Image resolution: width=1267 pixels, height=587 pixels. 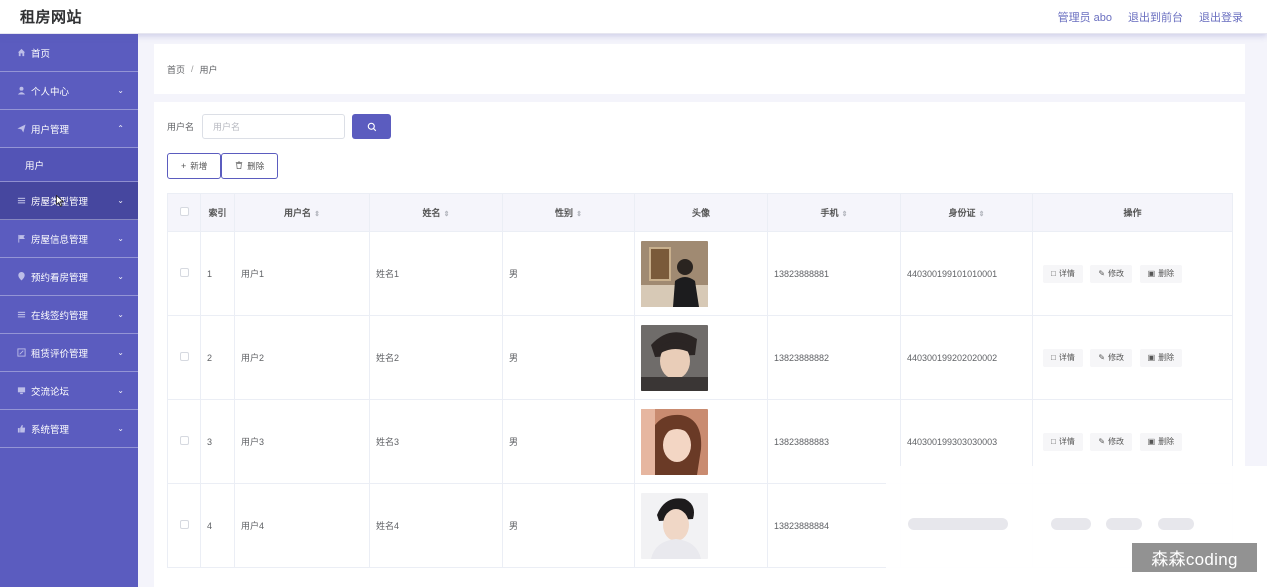 I want to click on column-header-actions: 操作, so click(x=1132, y=212).